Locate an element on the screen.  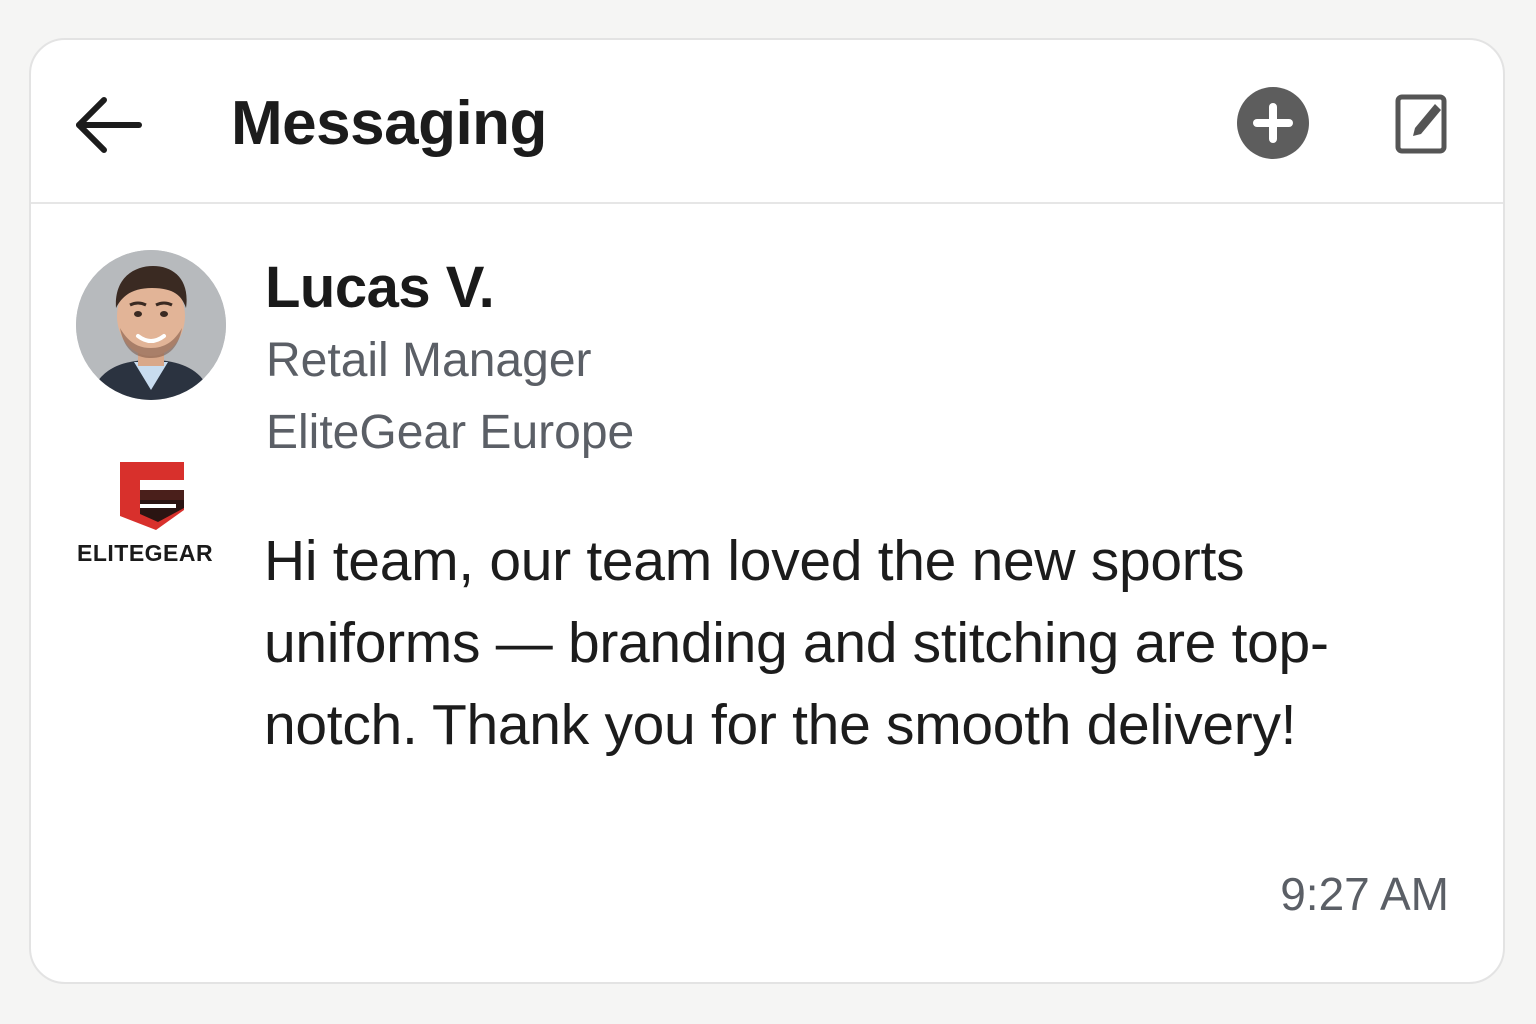
sender-name: Lucas V. is located at coordinates (380, 288).